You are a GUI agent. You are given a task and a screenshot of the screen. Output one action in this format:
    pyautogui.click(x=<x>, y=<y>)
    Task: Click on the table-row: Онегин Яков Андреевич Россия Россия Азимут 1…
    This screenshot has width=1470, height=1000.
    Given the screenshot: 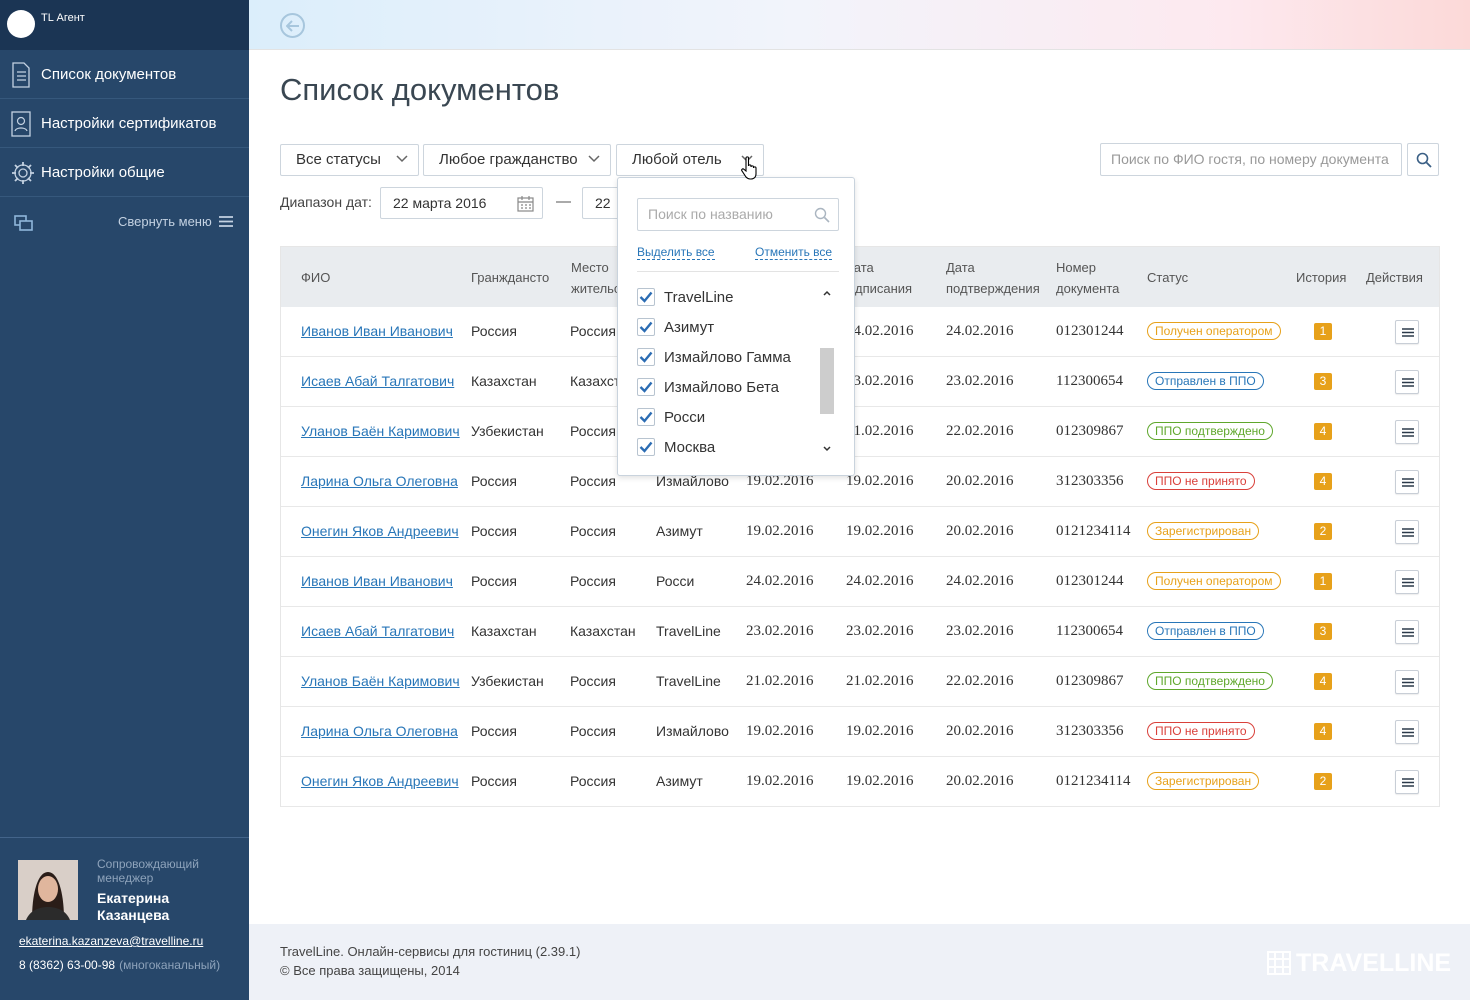 What is the action you would take?
    pyautogui.click(x=860, y=532)
    